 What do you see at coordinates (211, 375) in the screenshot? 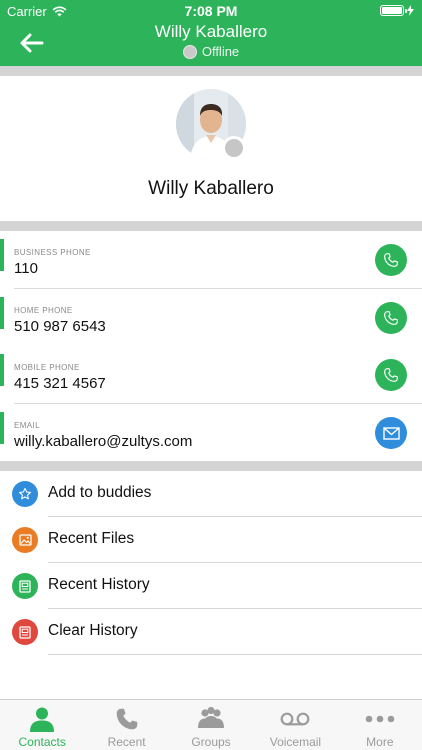
I see `mobile-phone-field: MOBILE PHONE 415 321 4567` at bounding box center [211, 375].